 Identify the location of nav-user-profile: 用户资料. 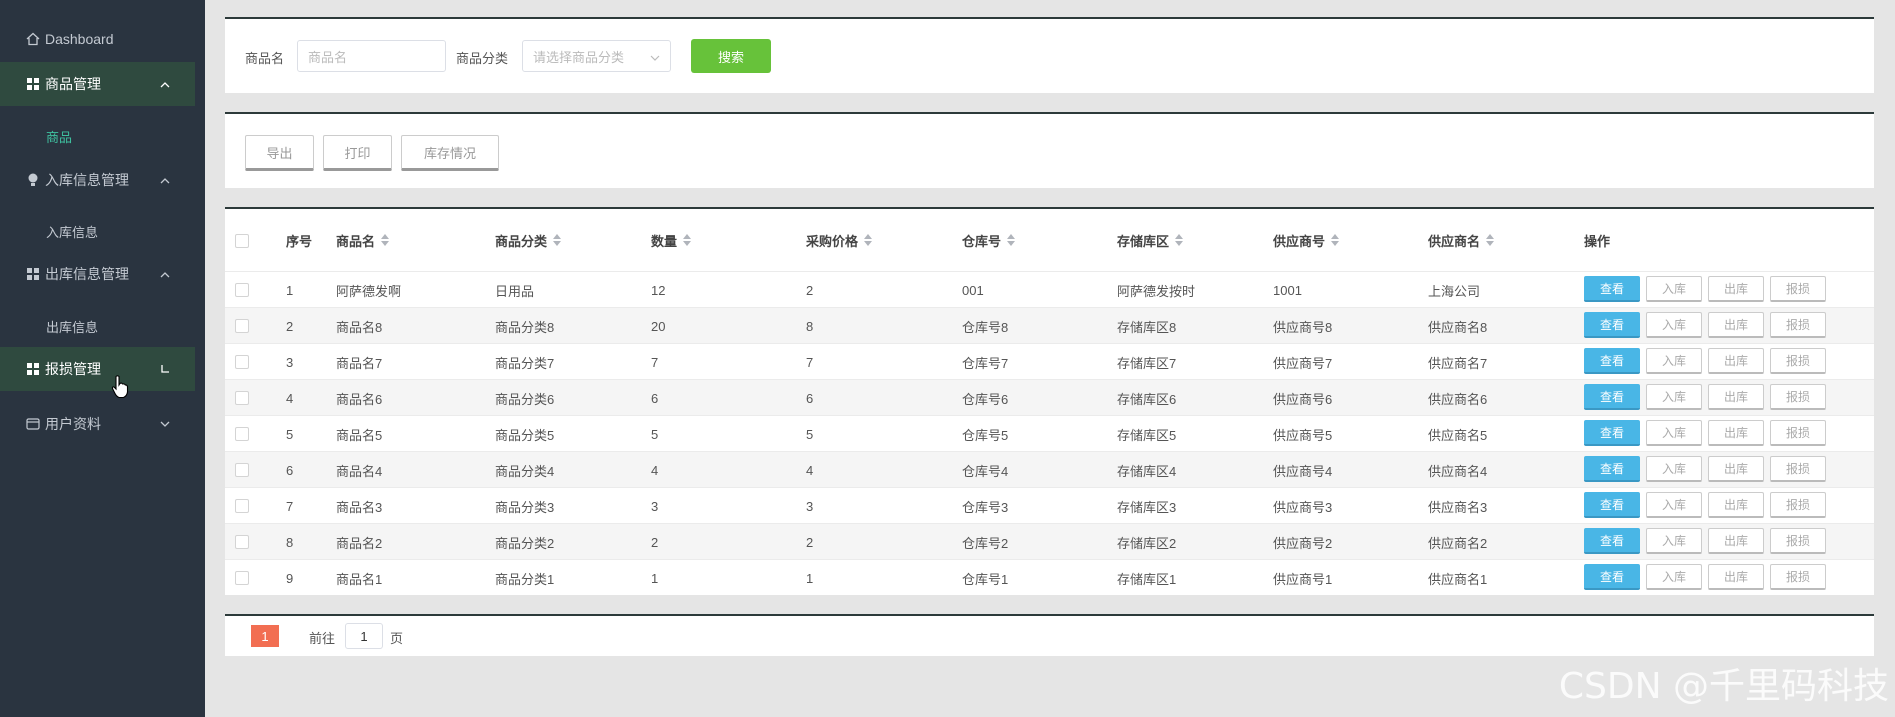
(97, 424).